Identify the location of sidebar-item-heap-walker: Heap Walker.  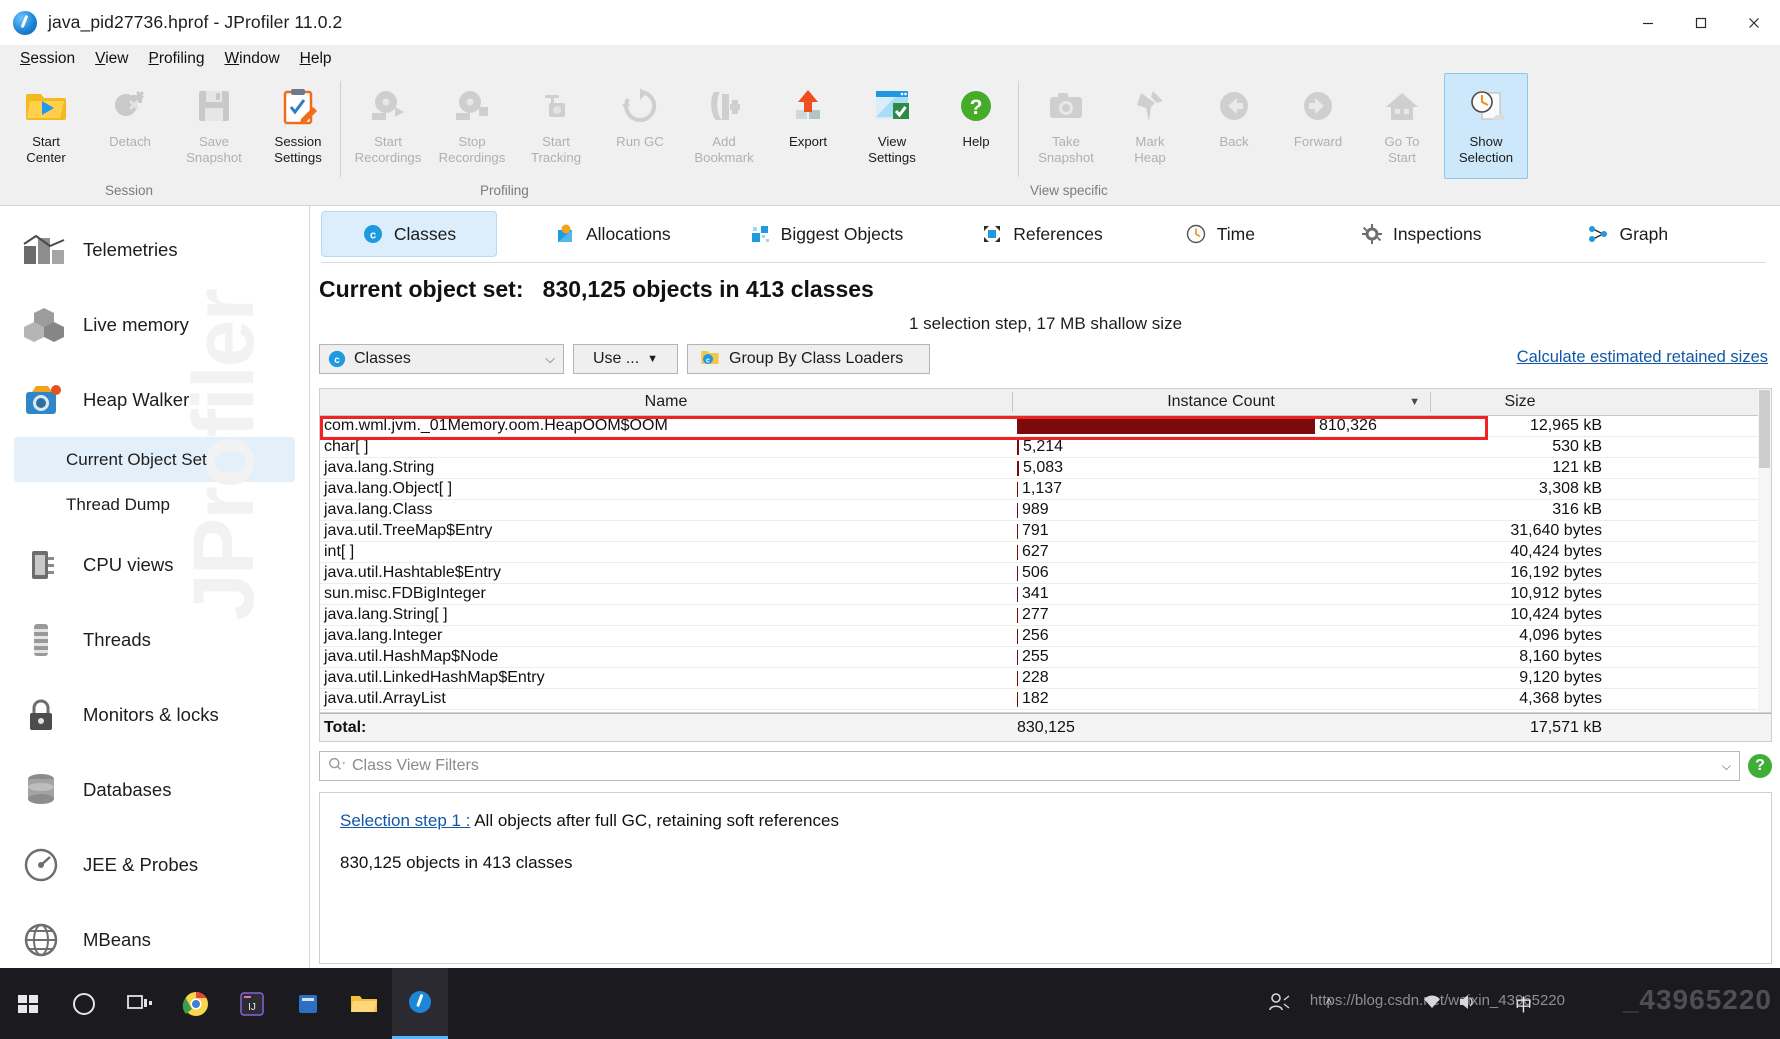
(154, 399).